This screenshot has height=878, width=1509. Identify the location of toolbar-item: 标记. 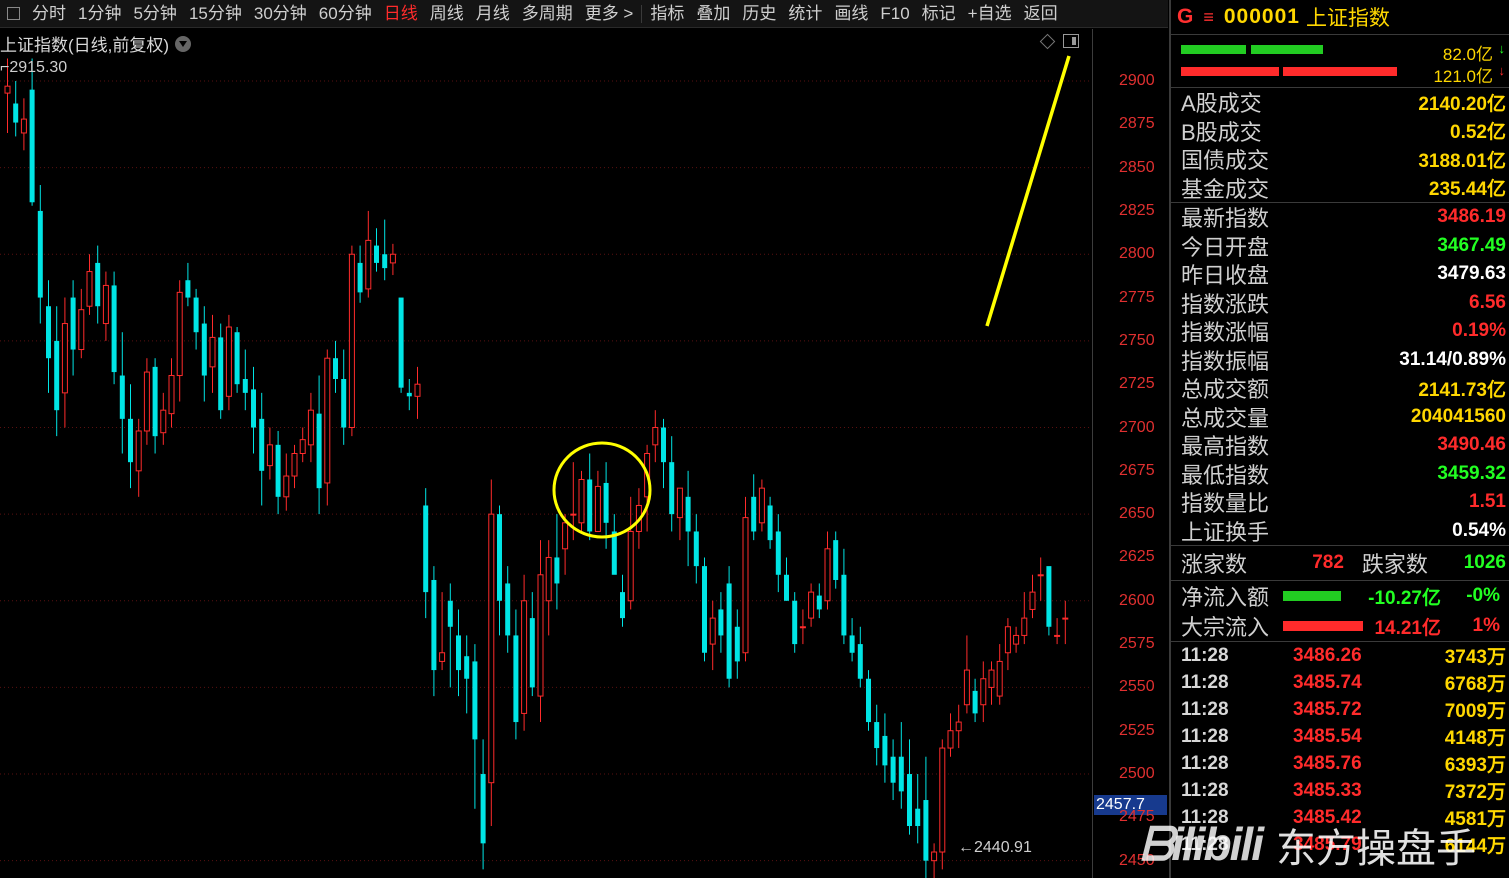
(939, 14).